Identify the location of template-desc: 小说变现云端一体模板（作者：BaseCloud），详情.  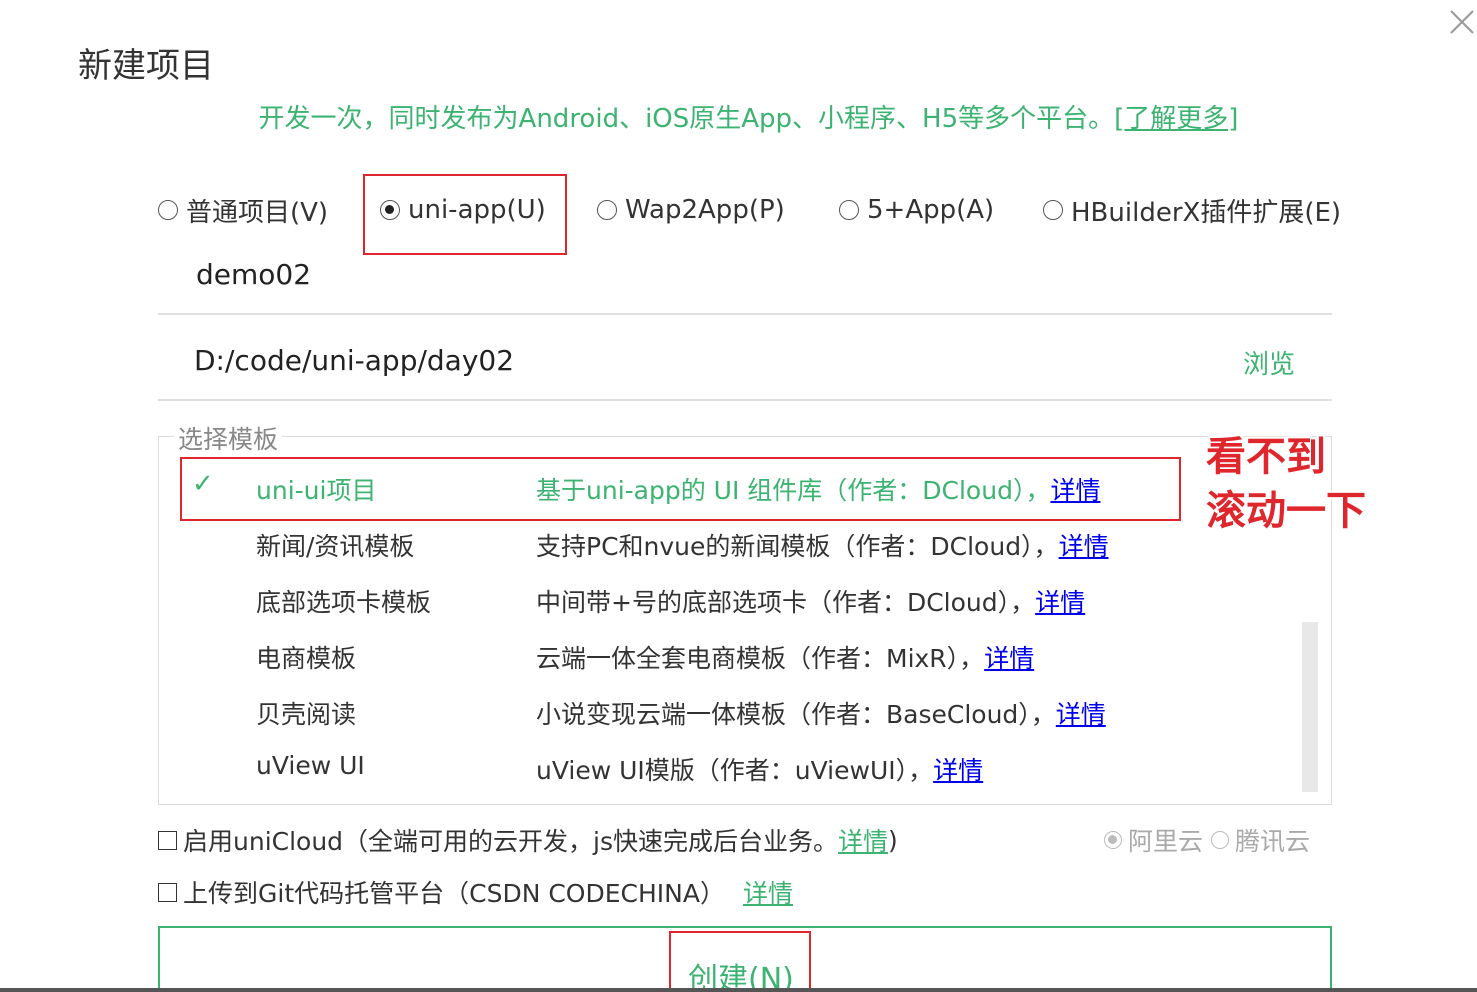
(821, 713).